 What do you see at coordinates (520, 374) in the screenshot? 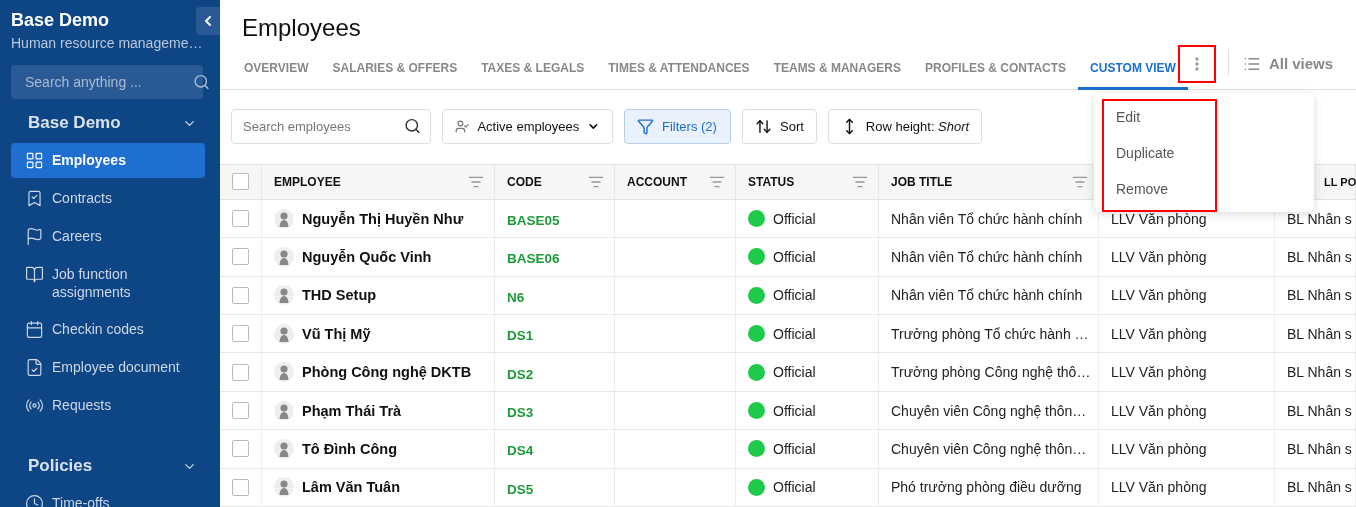
I see `employee-code: DS2` at bounding box center [520, 374].